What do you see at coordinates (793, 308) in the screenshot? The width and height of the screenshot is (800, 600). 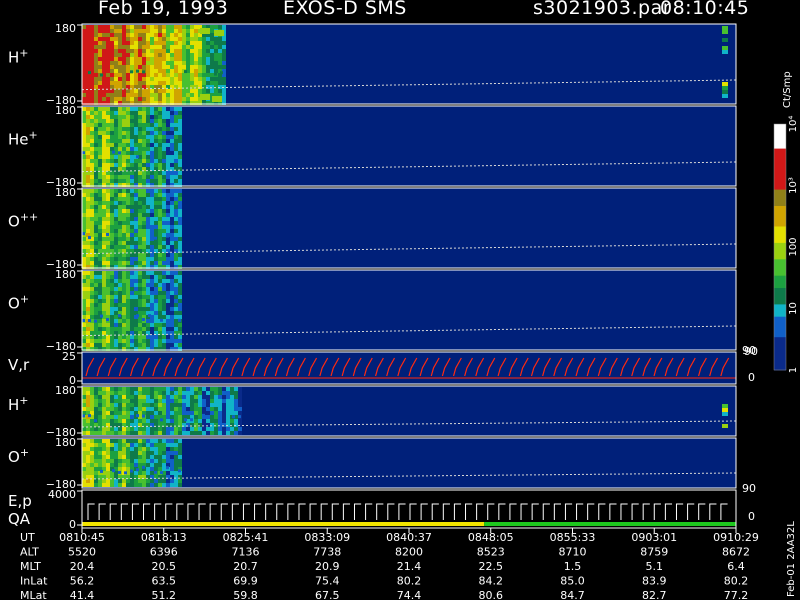 I see `colorbar-tick-label: 10` at bounding box center [793, 308].